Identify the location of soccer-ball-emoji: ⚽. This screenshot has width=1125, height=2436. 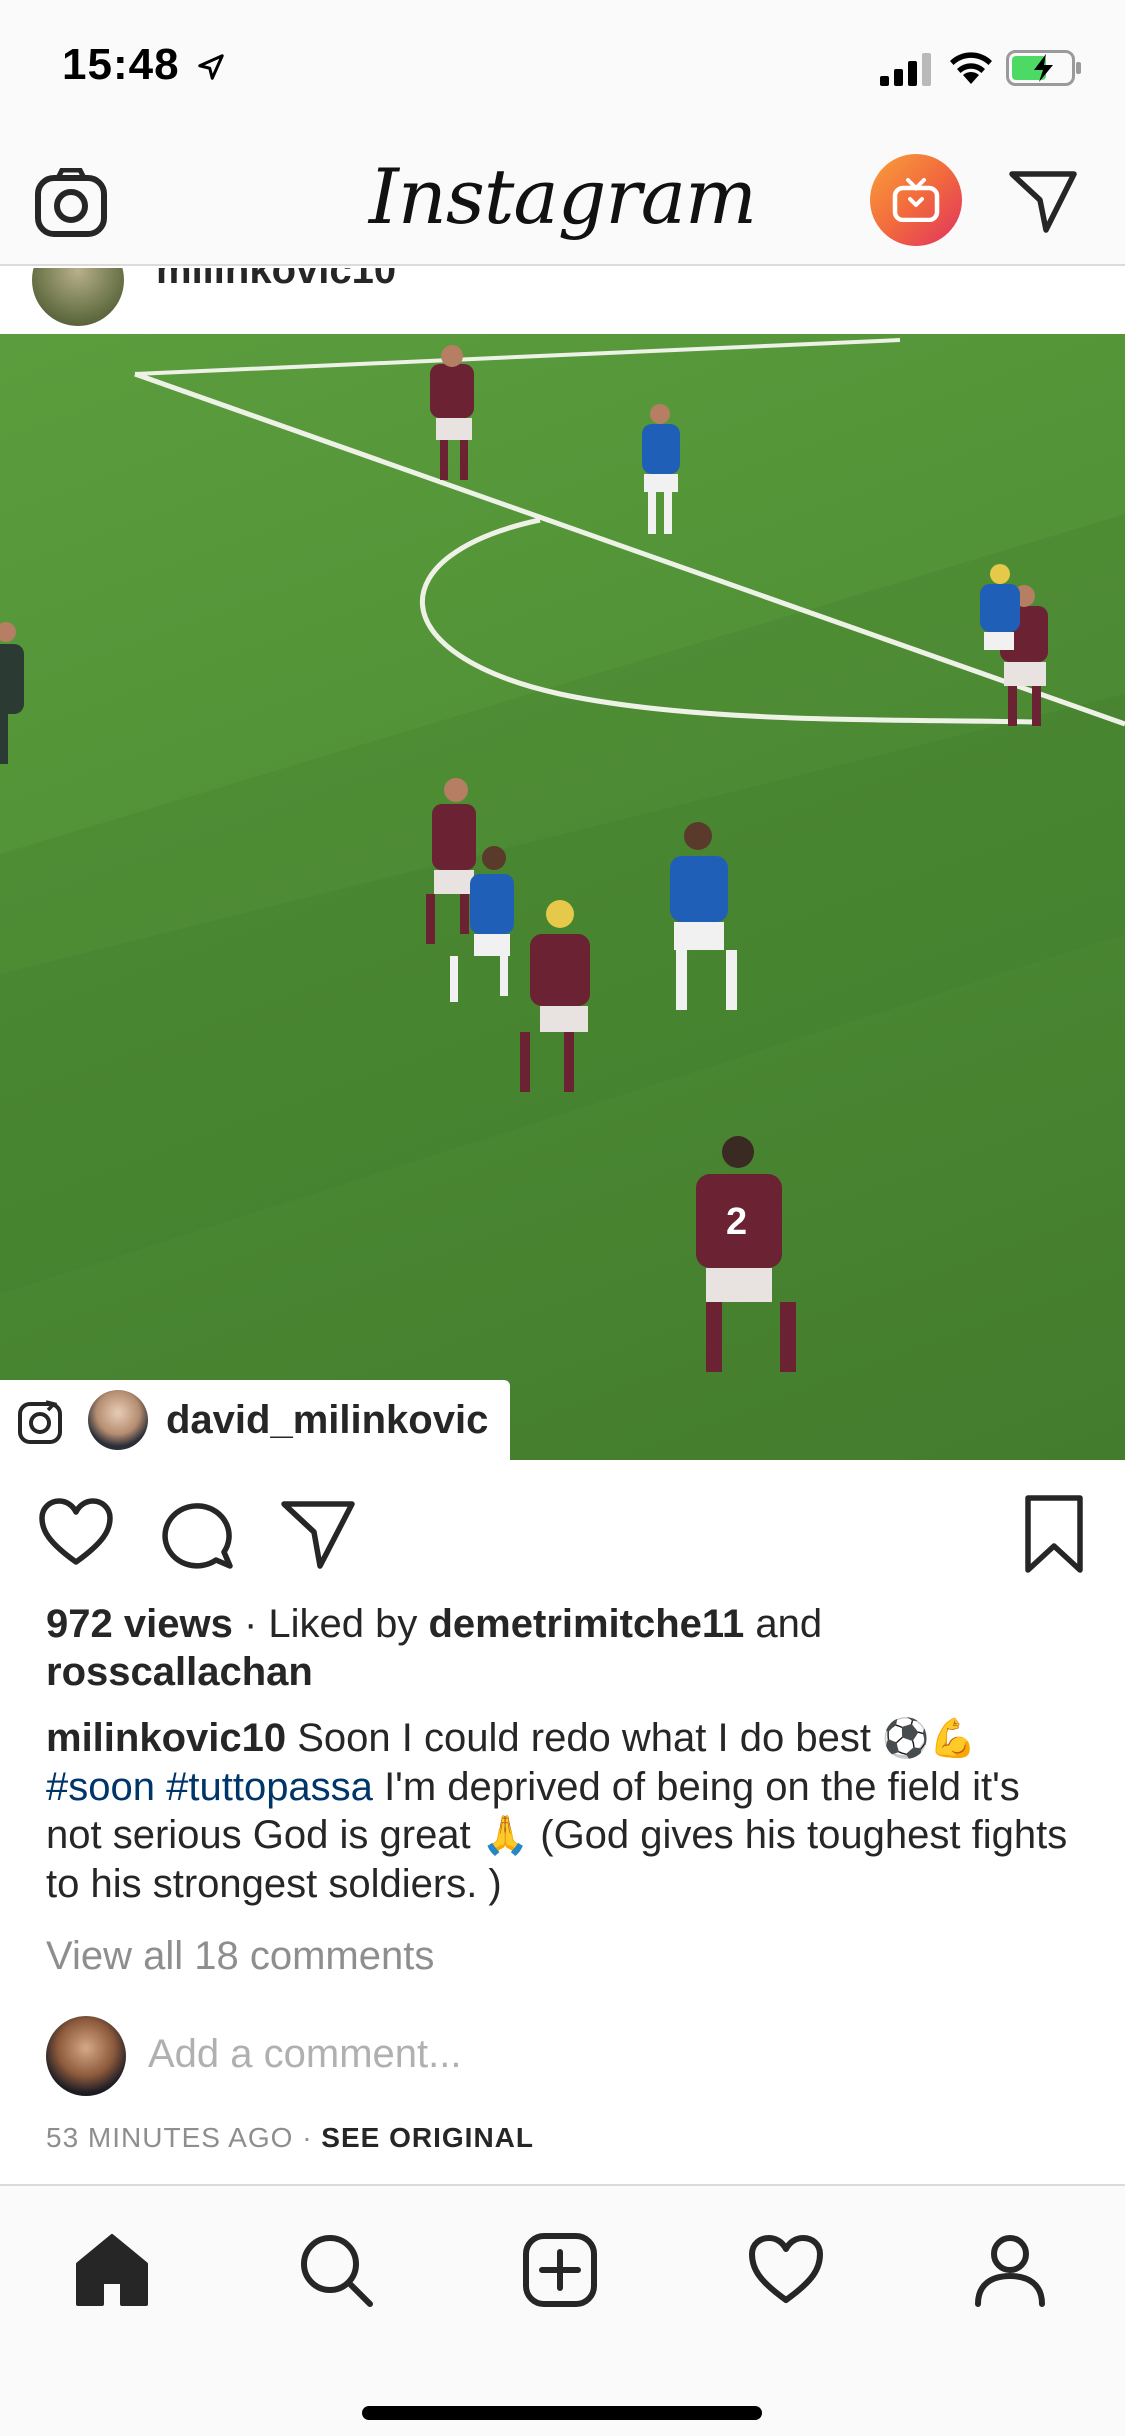
(906, 1739).